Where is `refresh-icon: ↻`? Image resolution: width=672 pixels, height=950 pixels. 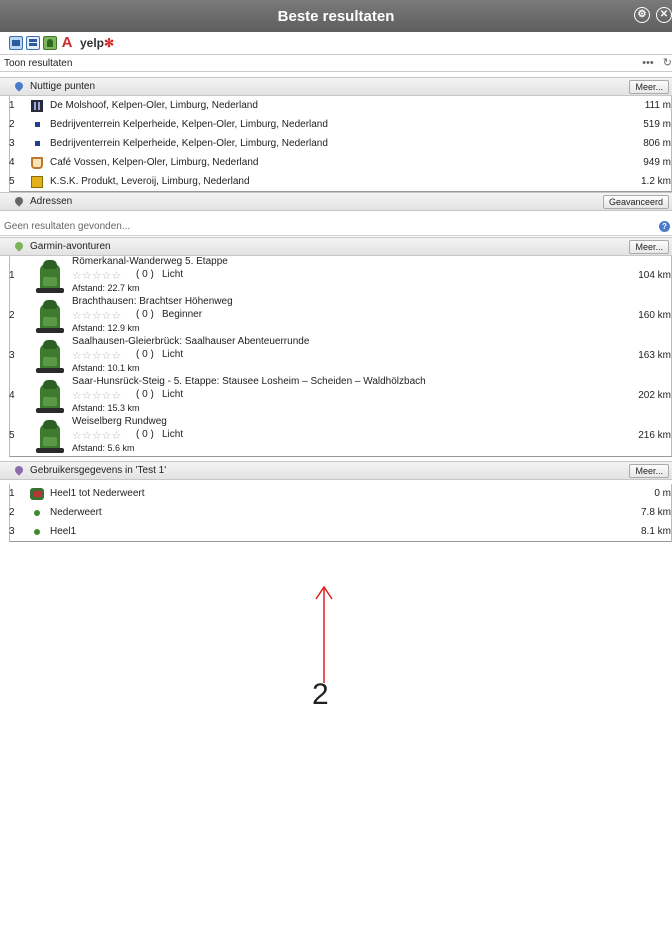 refresh-icon: ↻ is located at coordinates (667, 63).